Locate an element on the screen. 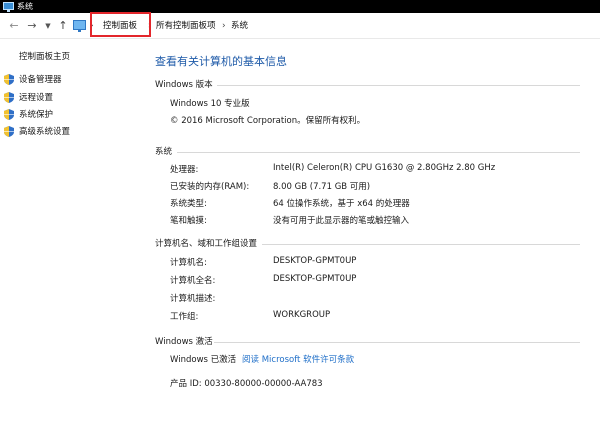 The height and width of the screenshot is (435, 600). section-header-system: 系统 is located at coordinates (164, 152).